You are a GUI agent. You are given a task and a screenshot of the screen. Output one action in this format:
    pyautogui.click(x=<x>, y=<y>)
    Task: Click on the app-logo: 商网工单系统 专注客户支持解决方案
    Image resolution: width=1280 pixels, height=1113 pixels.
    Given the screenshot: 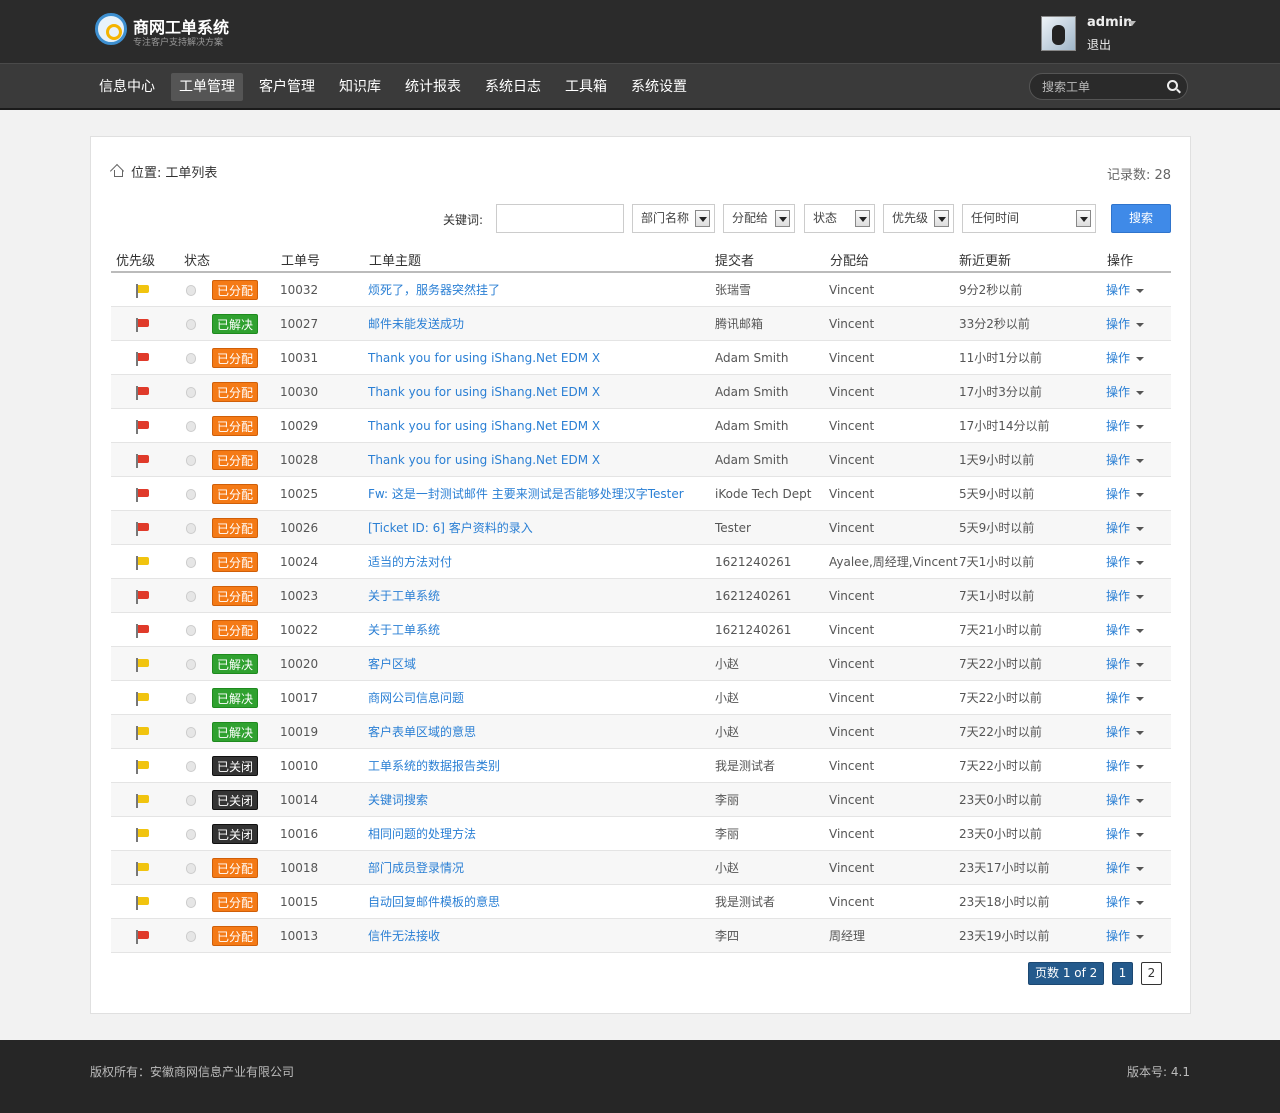 What is the action you would take?
    pyautogui.click(x=195, y=31)
    